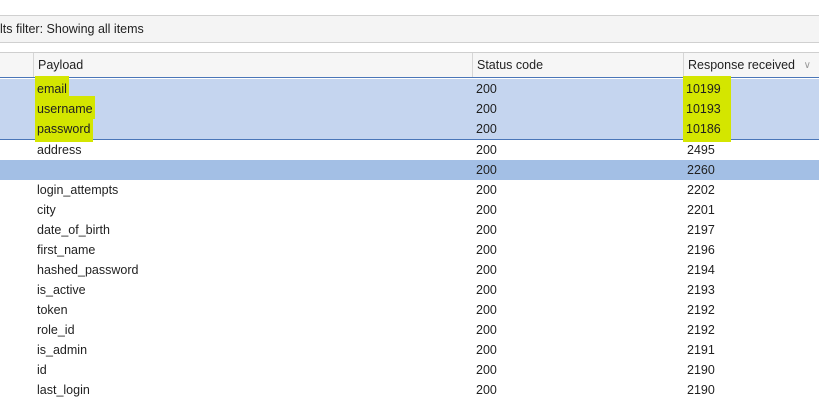 The height and width of the screenshot is (405, 819). Describe the element at coordinates (701, 150) in the screenshot. I see `response-received-cell-text: 2495` at that location.